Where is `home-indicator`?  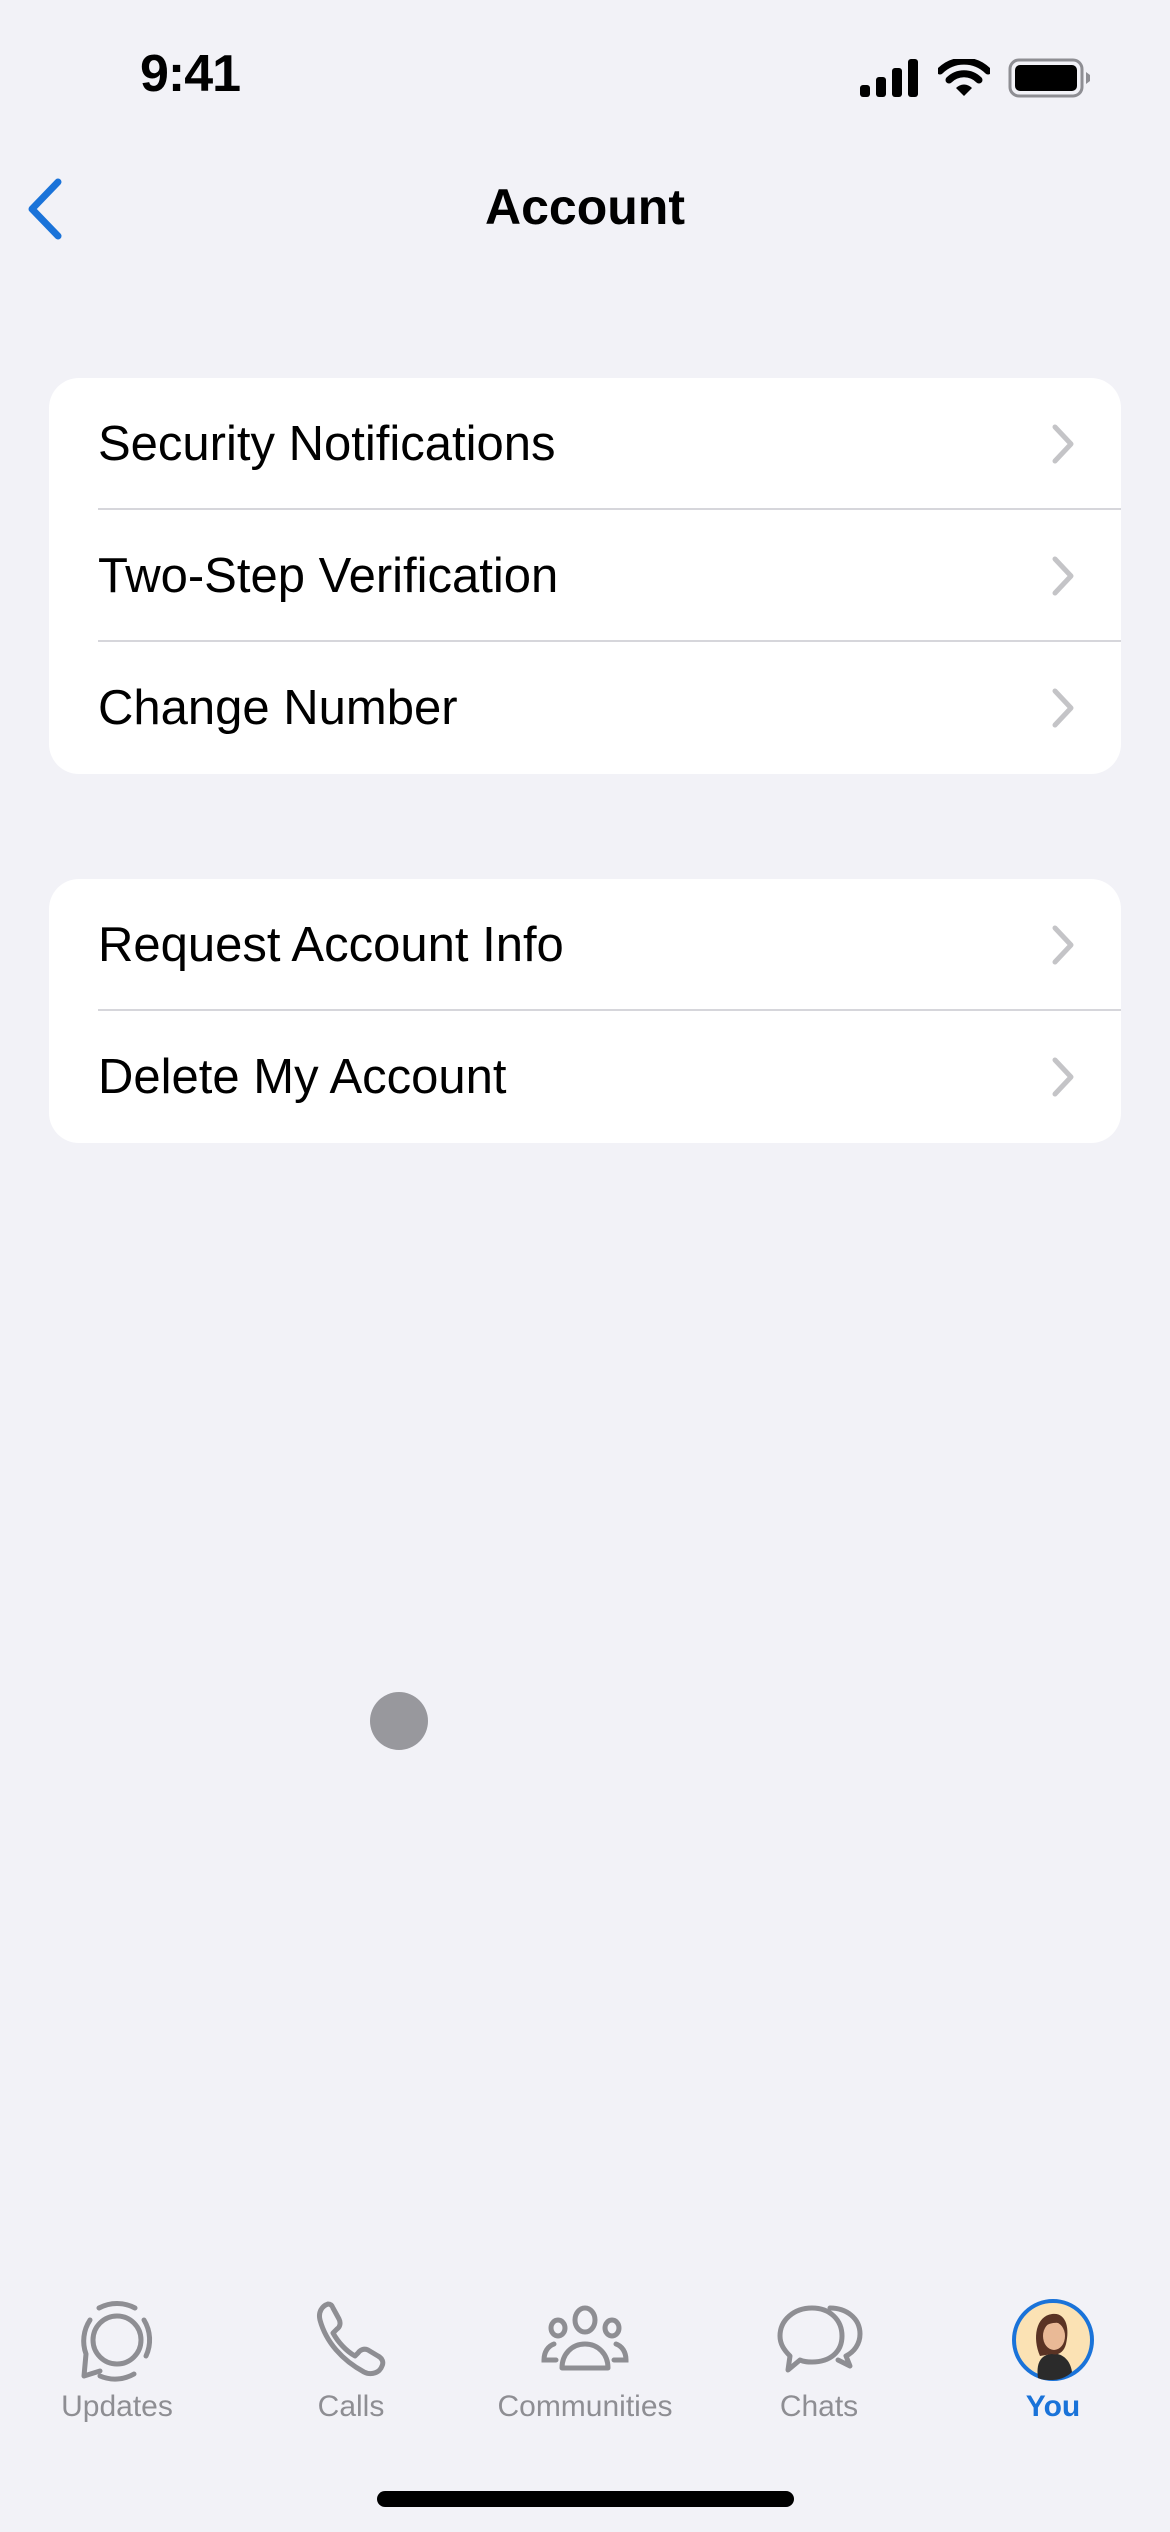 home-indicator is located at coordinates (585, 2499).